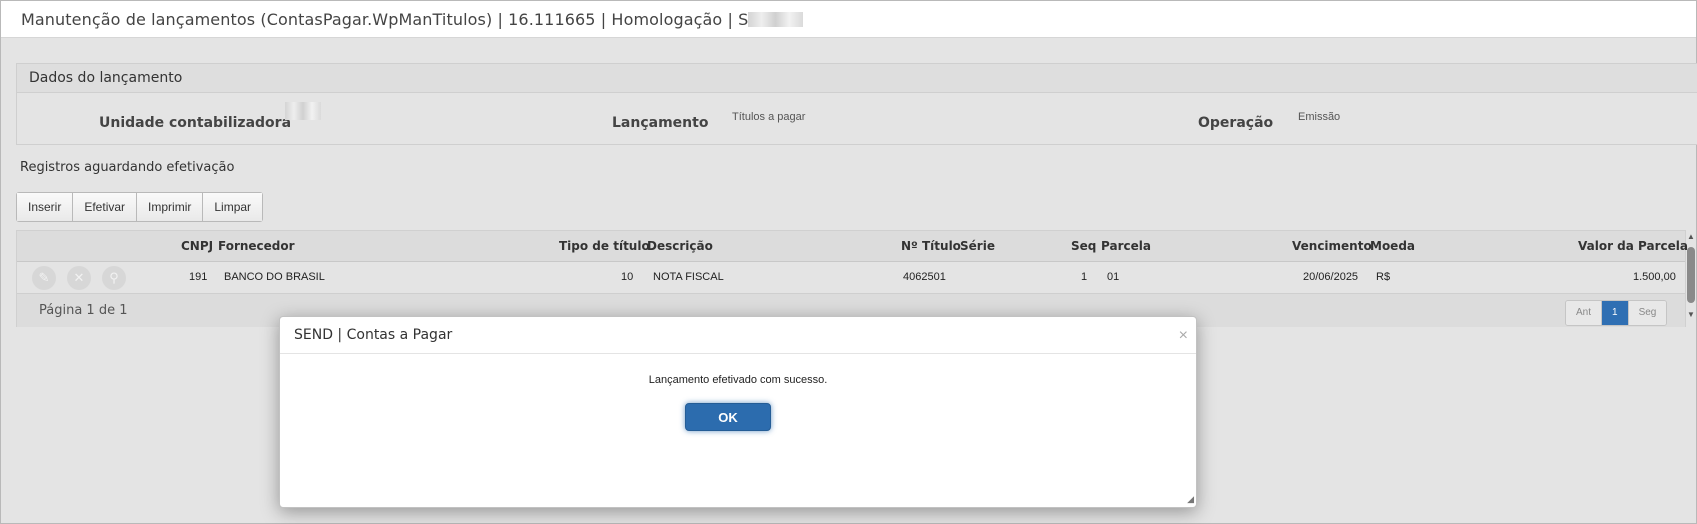 The width and height of the screenshot is (1697, 524). What do you see at coordinates (660, 123) in the screenshot?
I see `lancamento-label: Lançamento` at bounding box center [660, 123].